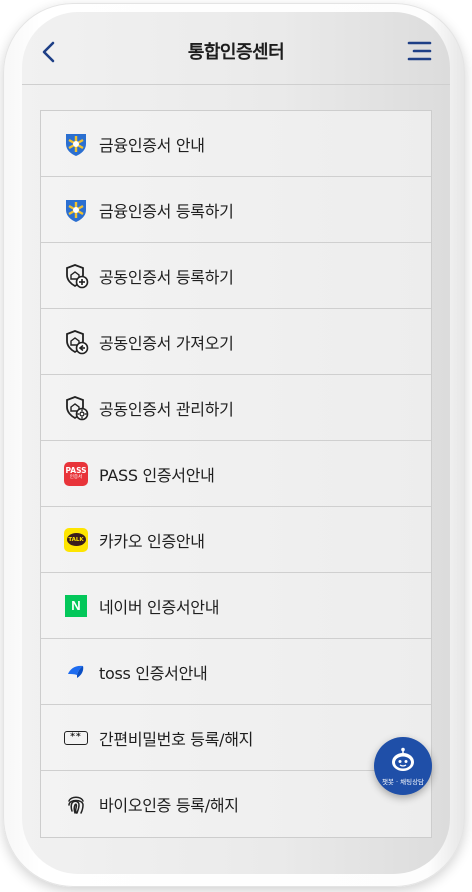  I want to click on menu-item-simple-password: ** 간편비밀번호 등록/해지, so click(236, 738).